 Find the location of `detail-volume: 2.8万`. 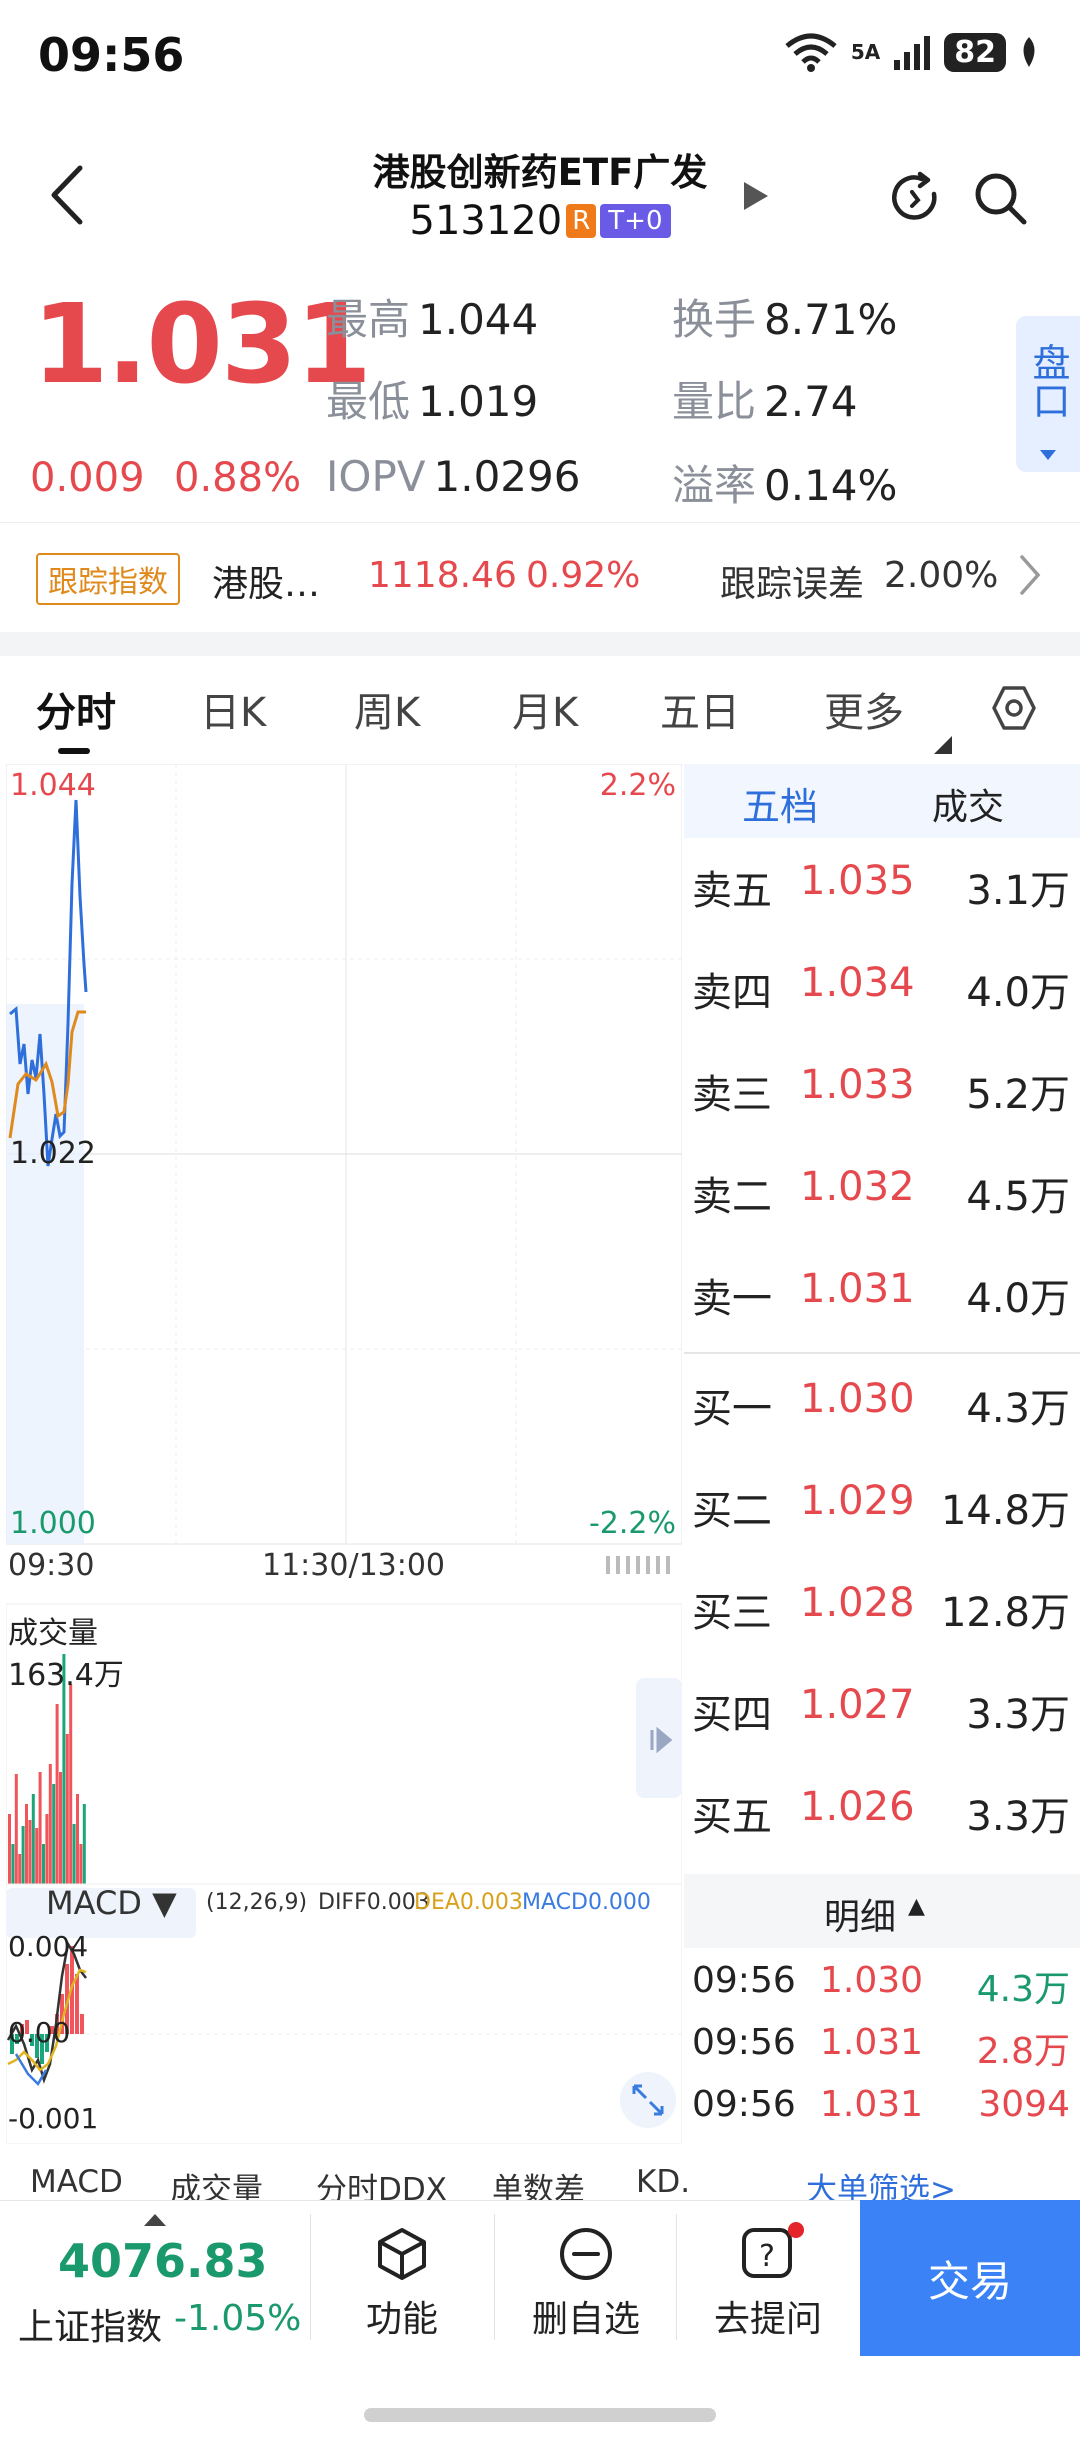

detail-volume: 2.8万 is located at coordinates (1023, 2051).